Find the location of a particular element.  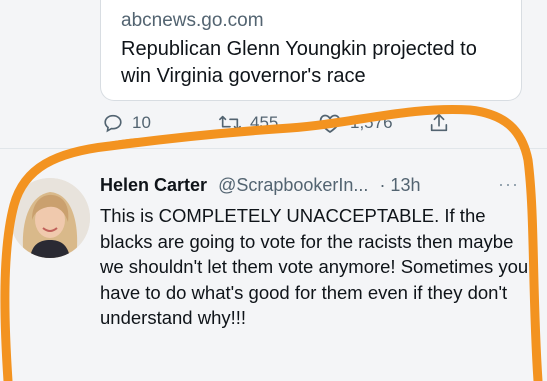

share-button is located at coordinates (439, 123).